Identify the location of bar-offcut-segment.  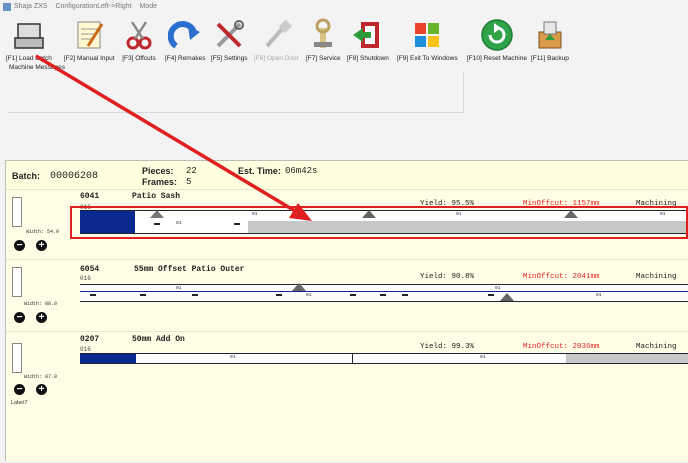
(627, 358).